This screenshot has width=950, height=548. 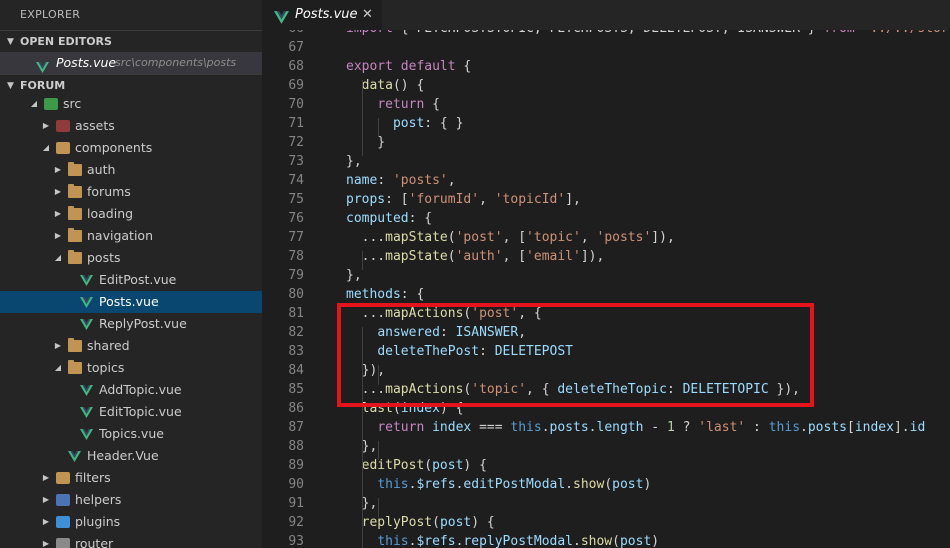 What do you see at coordinates (296, 332) in the screenshot?
I see `line-number: 82` at bounding box center [296, 332].